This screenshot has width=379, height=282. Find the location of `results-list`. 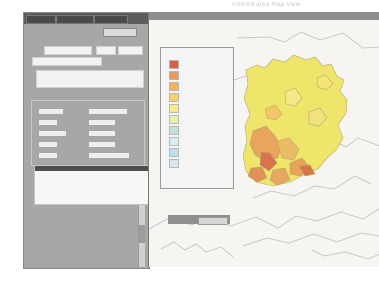

results-list is located at coordinates (92, 185).